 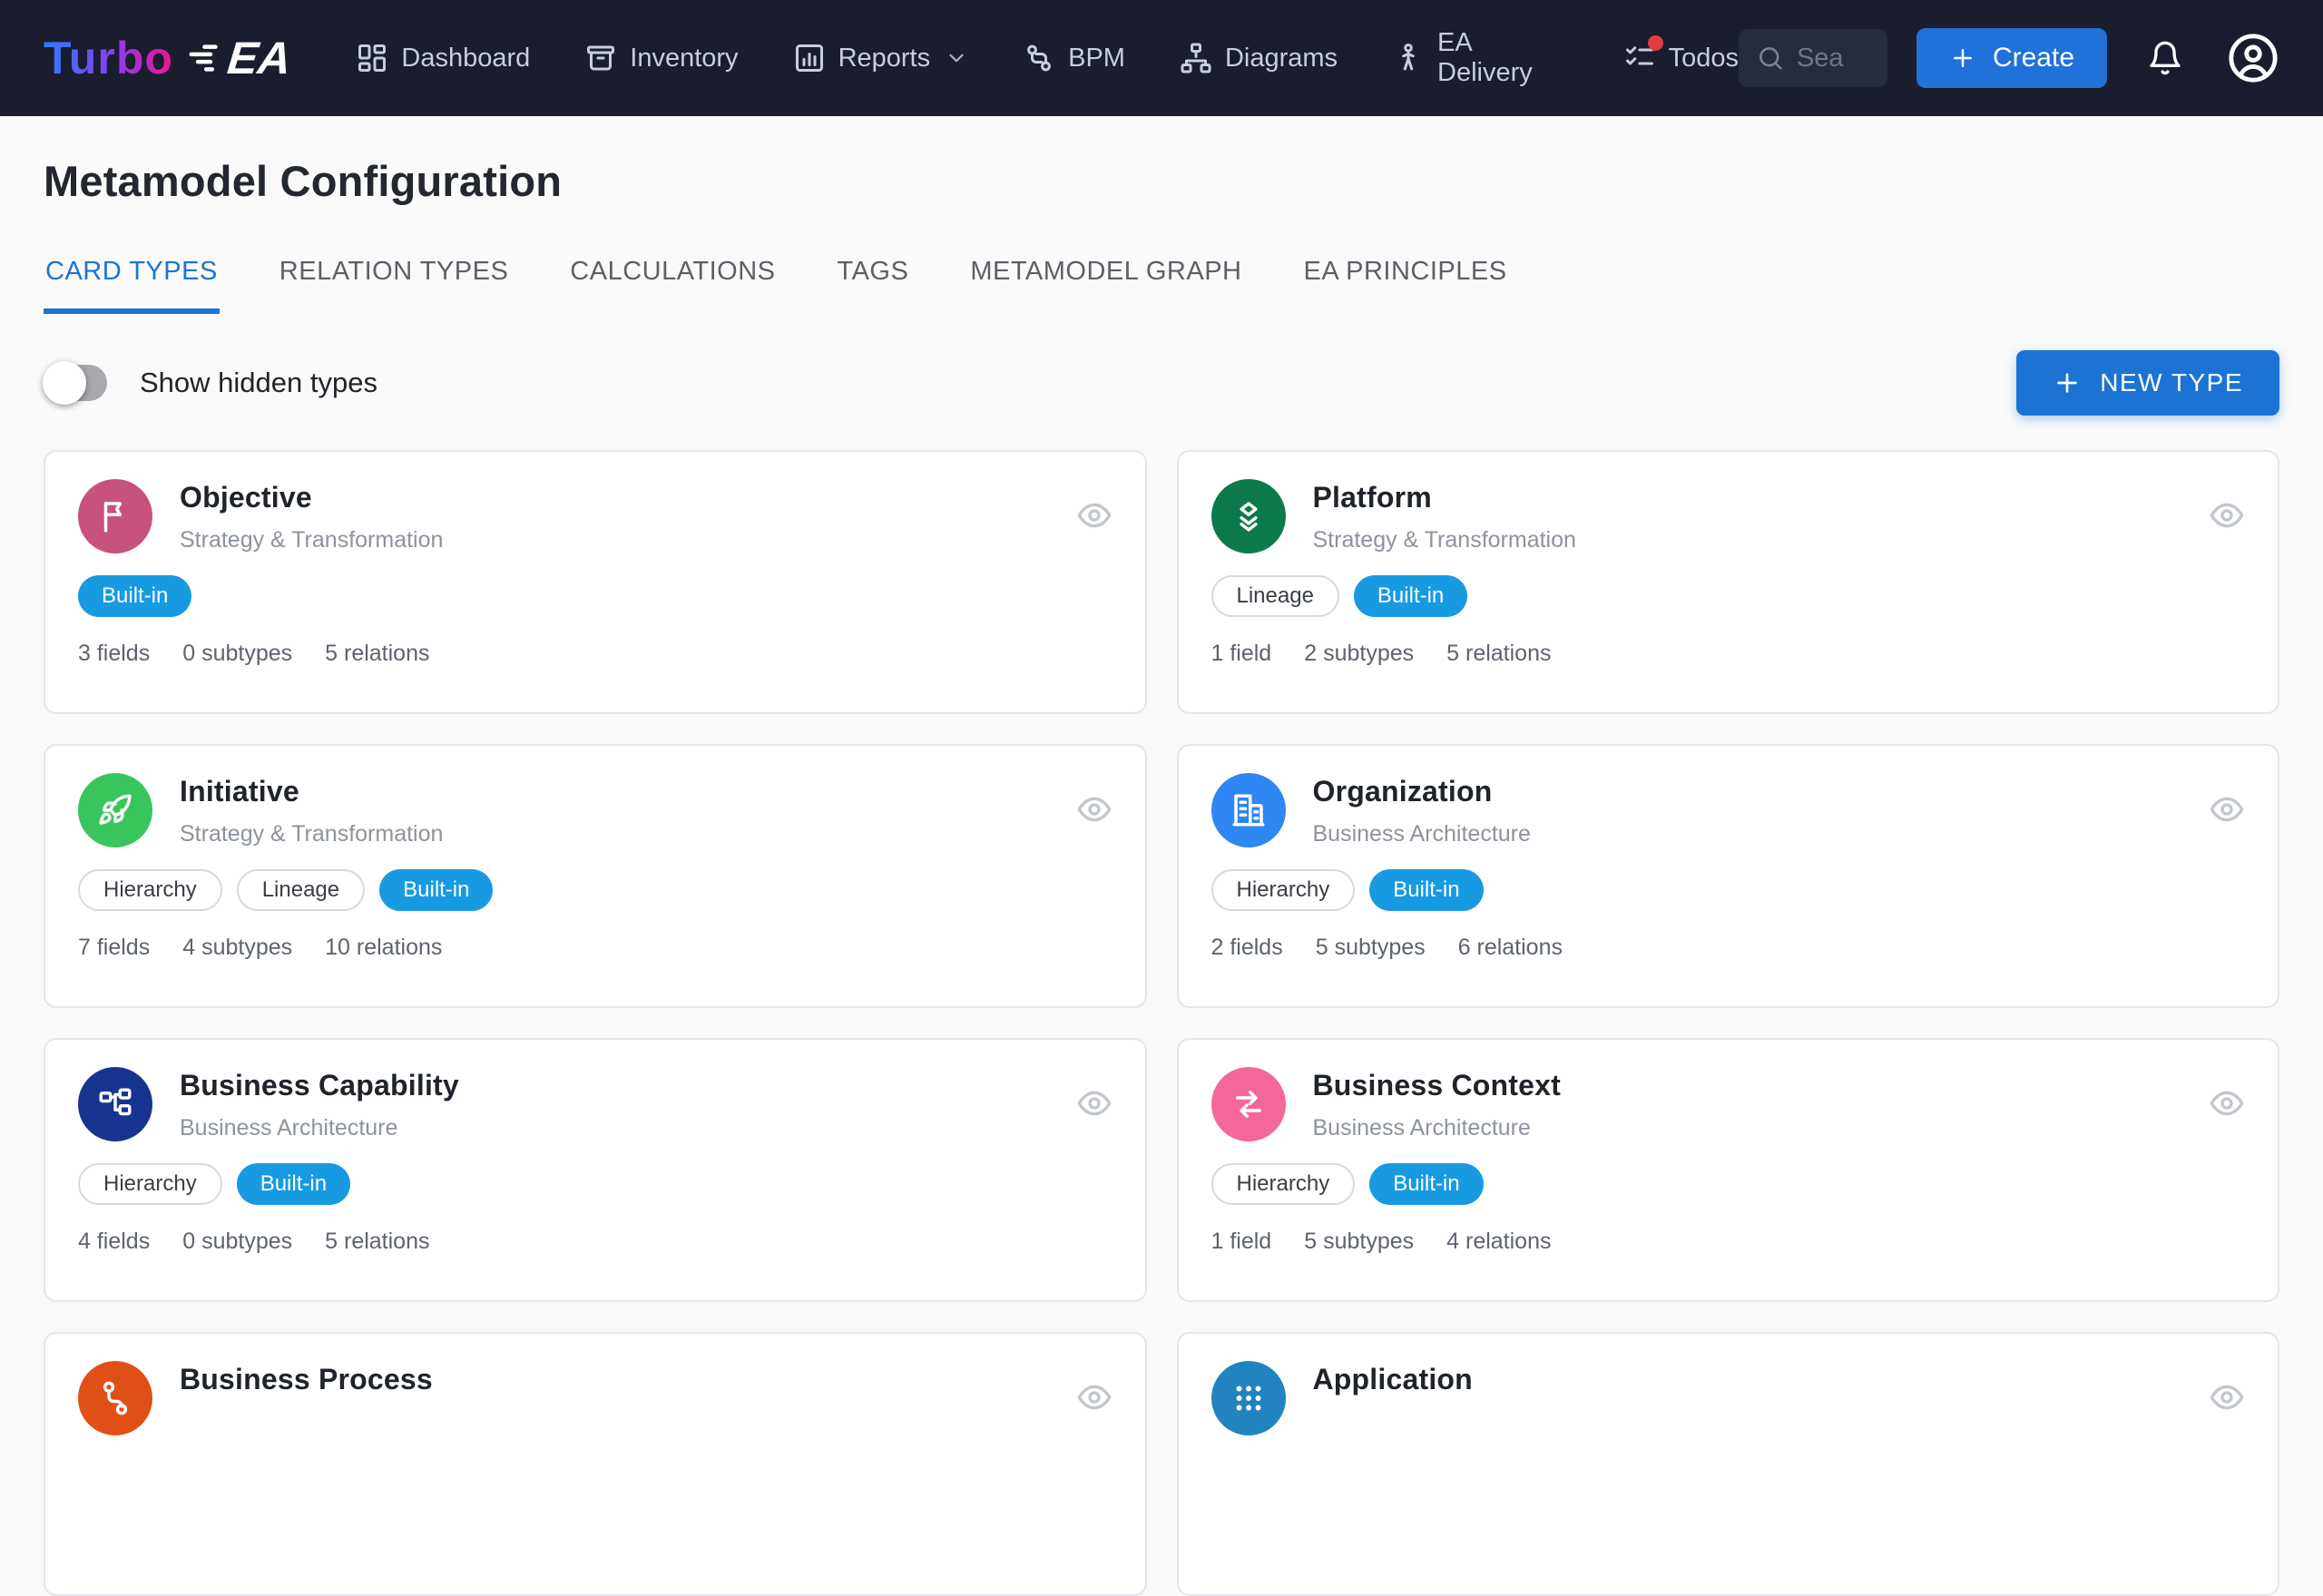 I want to click on card-type-card: Application, so click(x=1727, y=1464).